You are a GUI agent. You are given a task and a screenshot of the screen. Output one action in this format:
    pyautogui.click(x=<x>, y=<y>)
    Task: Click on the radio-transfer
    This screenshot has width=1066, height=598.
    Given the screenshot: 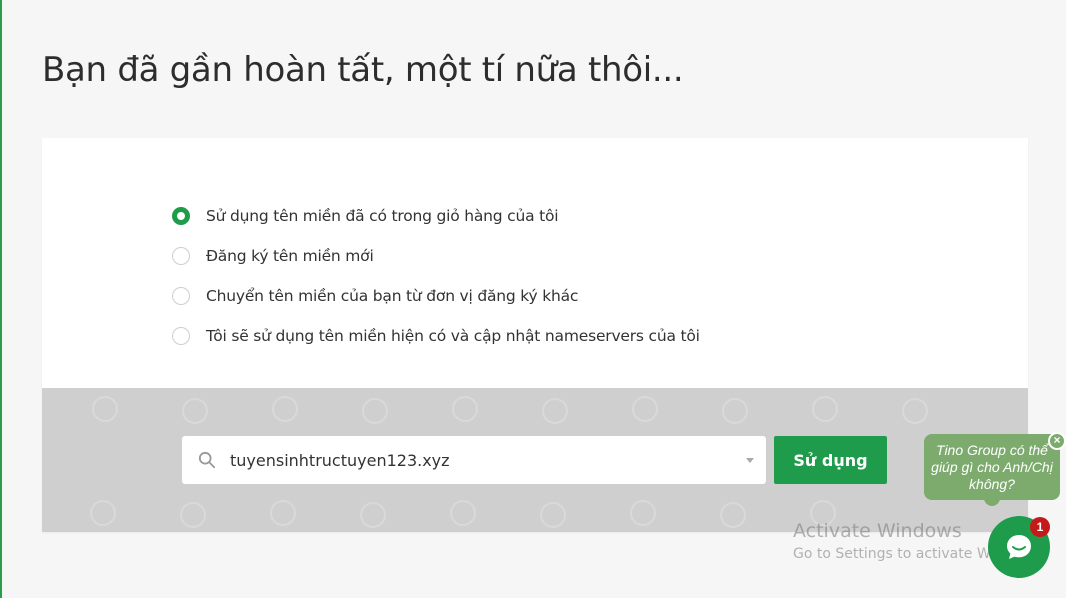 What is the action you would take?
    pyautogui.click(x=181, y=296)
    